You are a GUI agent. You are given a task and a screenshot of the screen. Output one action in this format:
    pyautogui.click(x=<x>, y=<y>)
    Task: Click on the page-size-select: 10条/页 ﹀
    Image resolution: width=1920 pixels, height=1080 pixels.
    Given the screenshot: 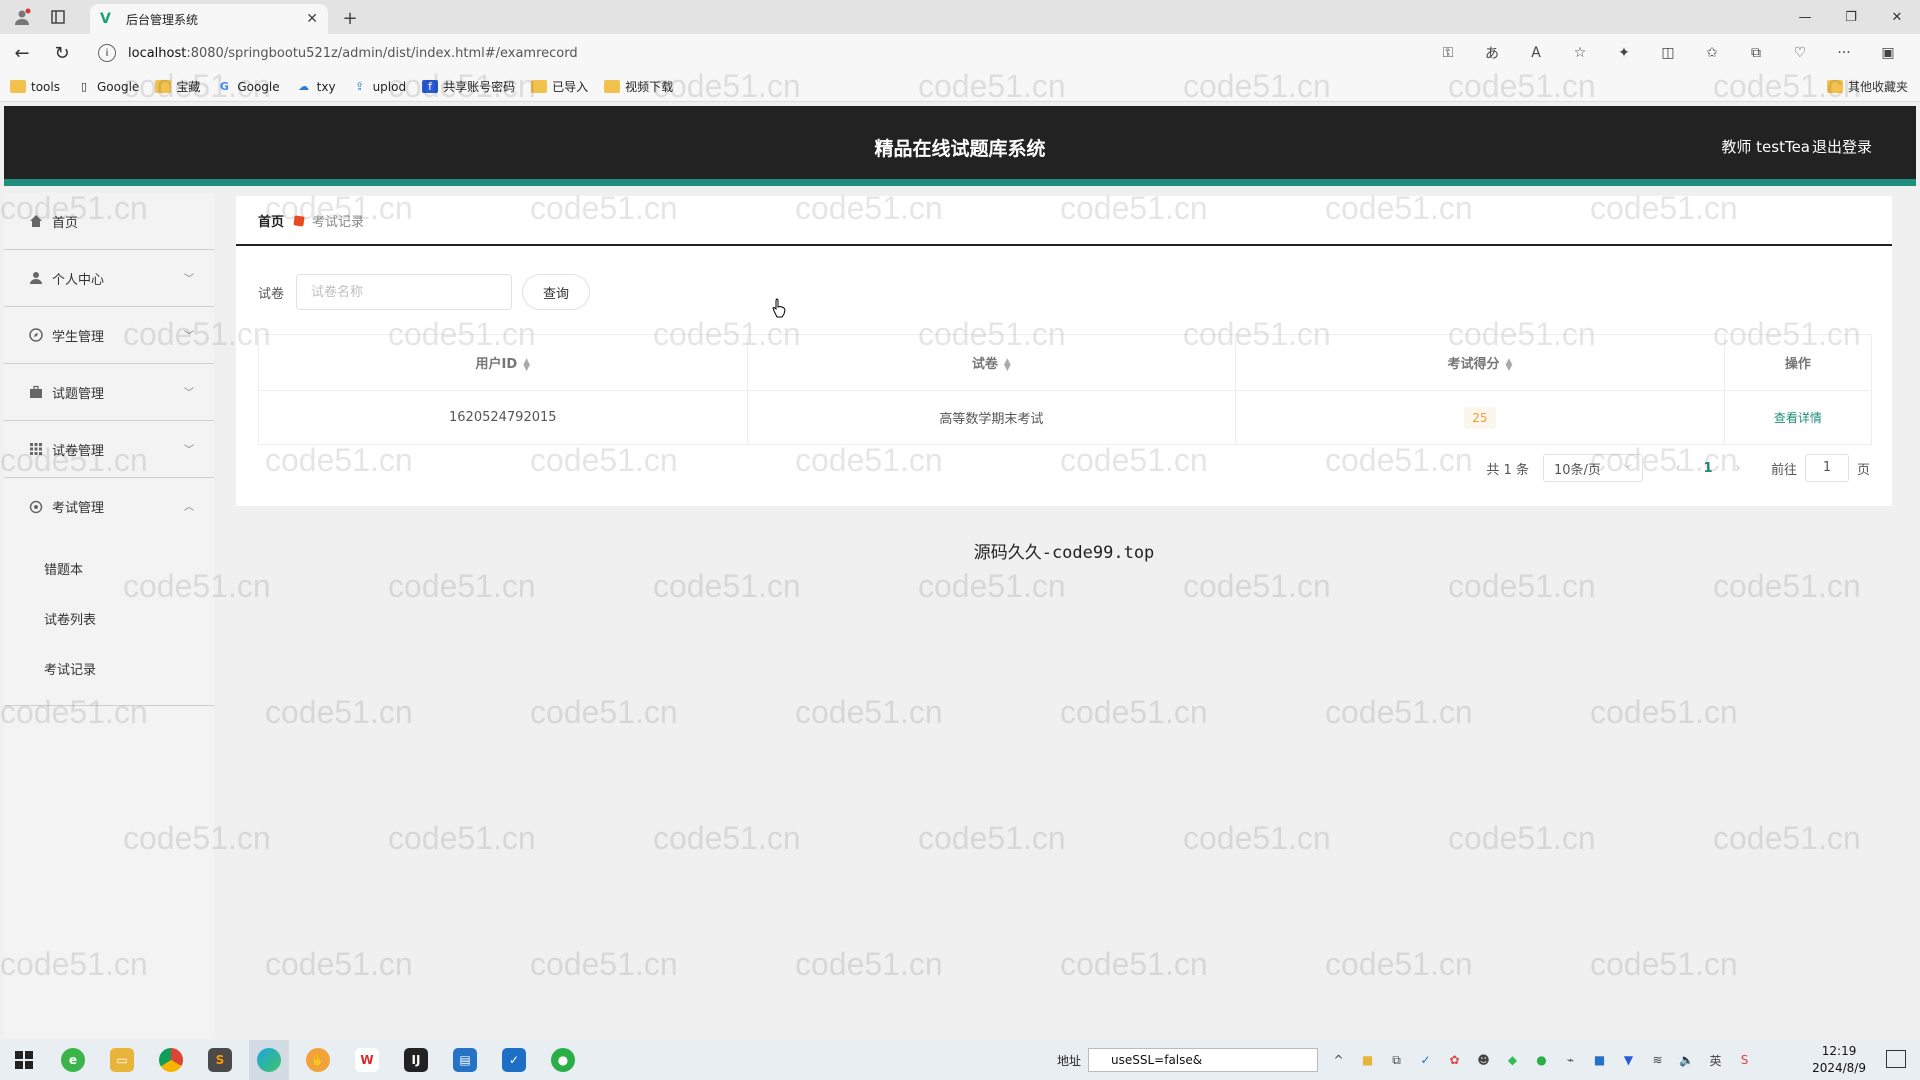 What is the action you would take?
    pyautogui.click(x=1592, y=468)
    